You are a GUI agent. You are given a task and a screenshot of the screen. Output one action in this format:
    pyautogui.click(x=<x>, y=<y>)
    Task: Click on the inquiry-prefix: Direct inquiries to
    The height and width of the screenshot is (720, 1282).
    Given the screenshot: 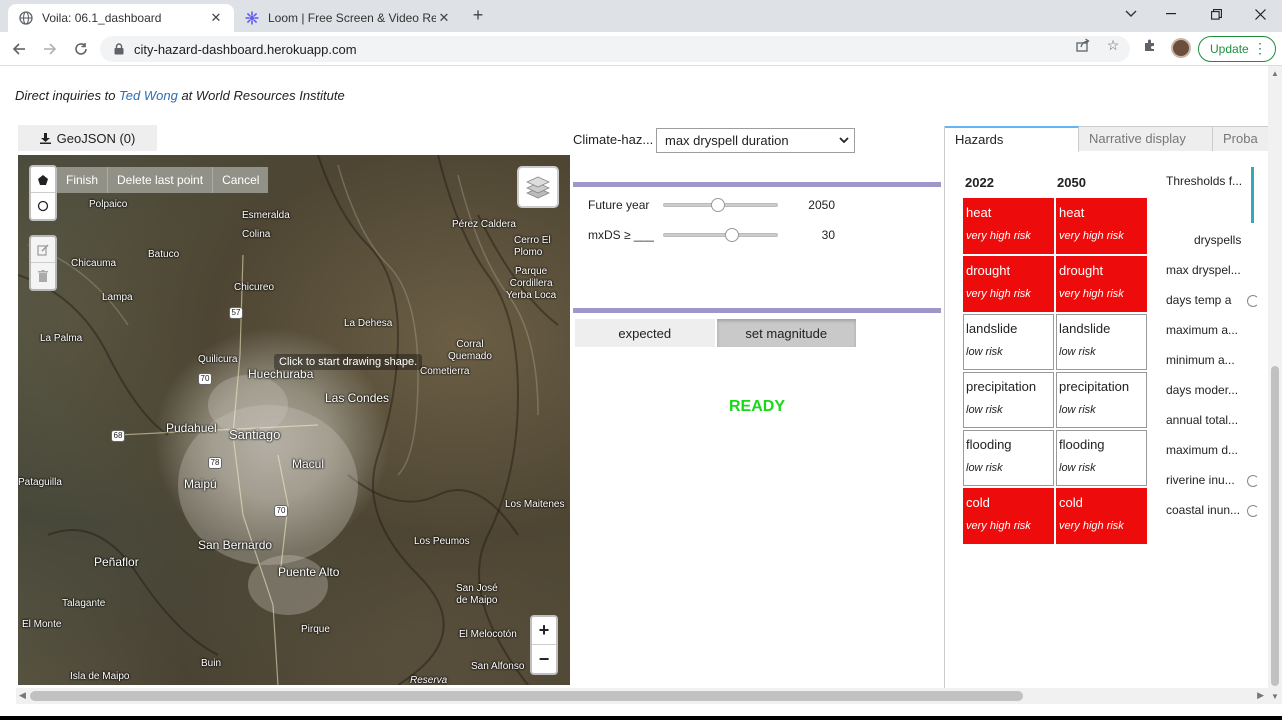 What is the action you would take?
    pyautogui.click(x=67, y=95)
    